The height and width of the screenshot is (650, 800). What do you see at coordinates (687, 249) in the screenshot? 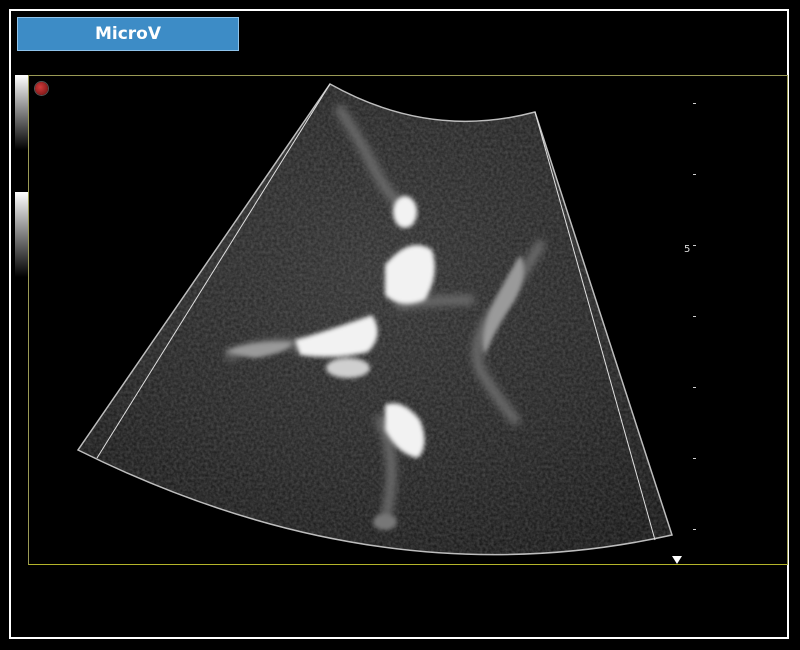
I see `depth-scale-label: 5` at bounding box center [687, 249].